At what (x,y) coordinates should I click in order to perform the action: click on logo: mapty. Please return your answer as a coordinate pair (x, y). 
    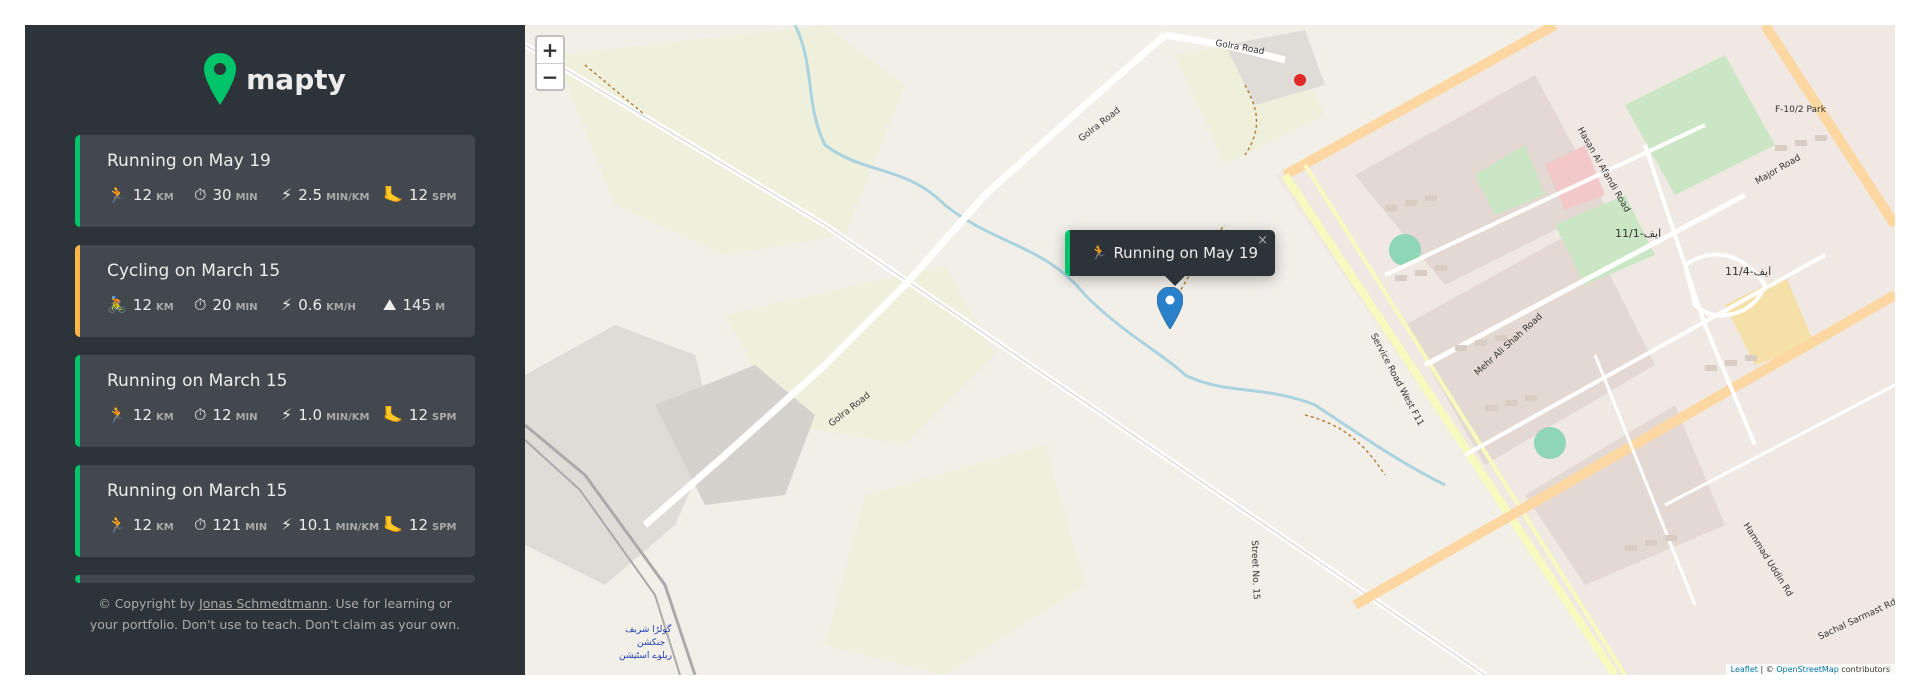
    Looking at the image, I should click on (275, 79).